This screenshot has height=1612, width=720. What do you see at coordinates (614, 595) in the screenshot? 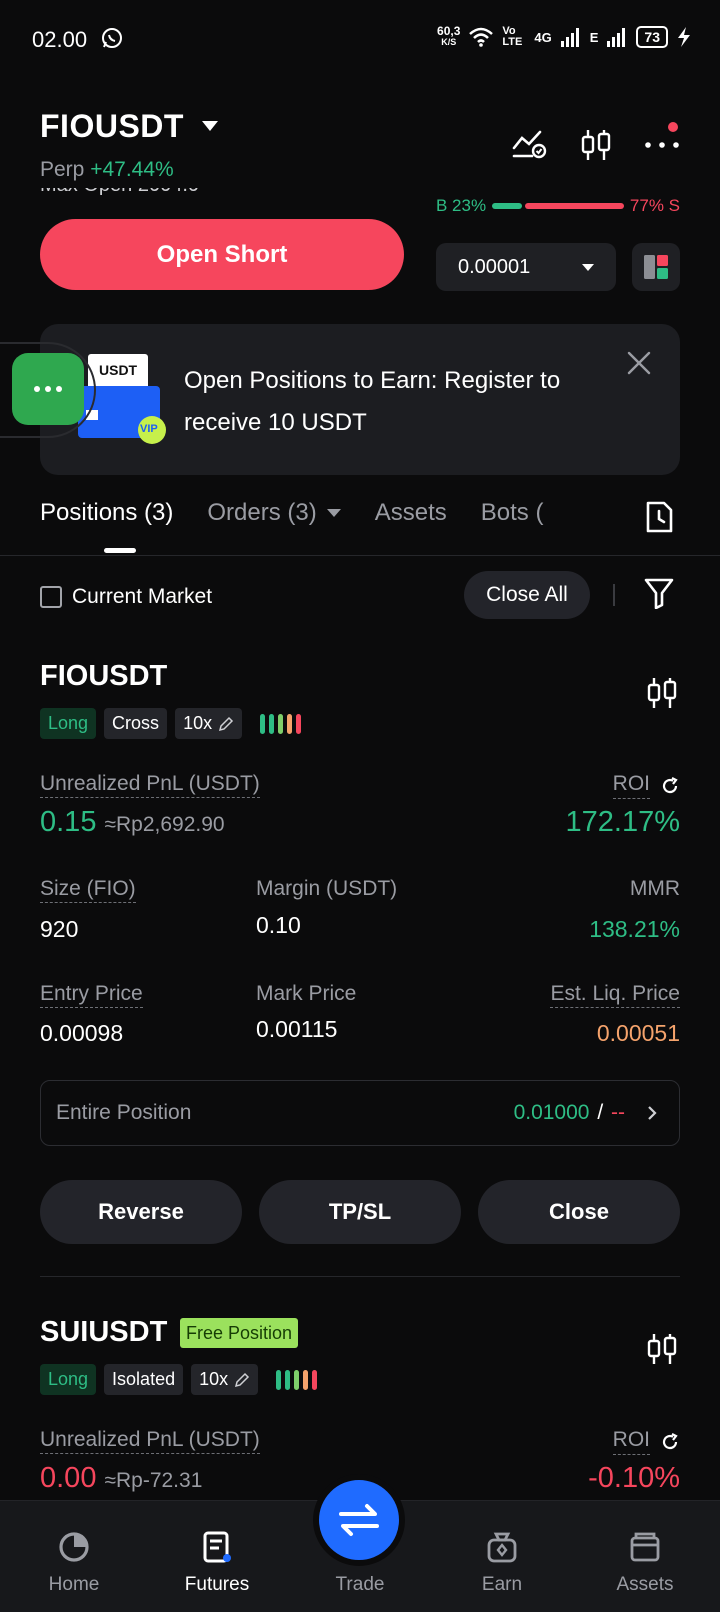
I see `divider` at bounding box center [614, 595].